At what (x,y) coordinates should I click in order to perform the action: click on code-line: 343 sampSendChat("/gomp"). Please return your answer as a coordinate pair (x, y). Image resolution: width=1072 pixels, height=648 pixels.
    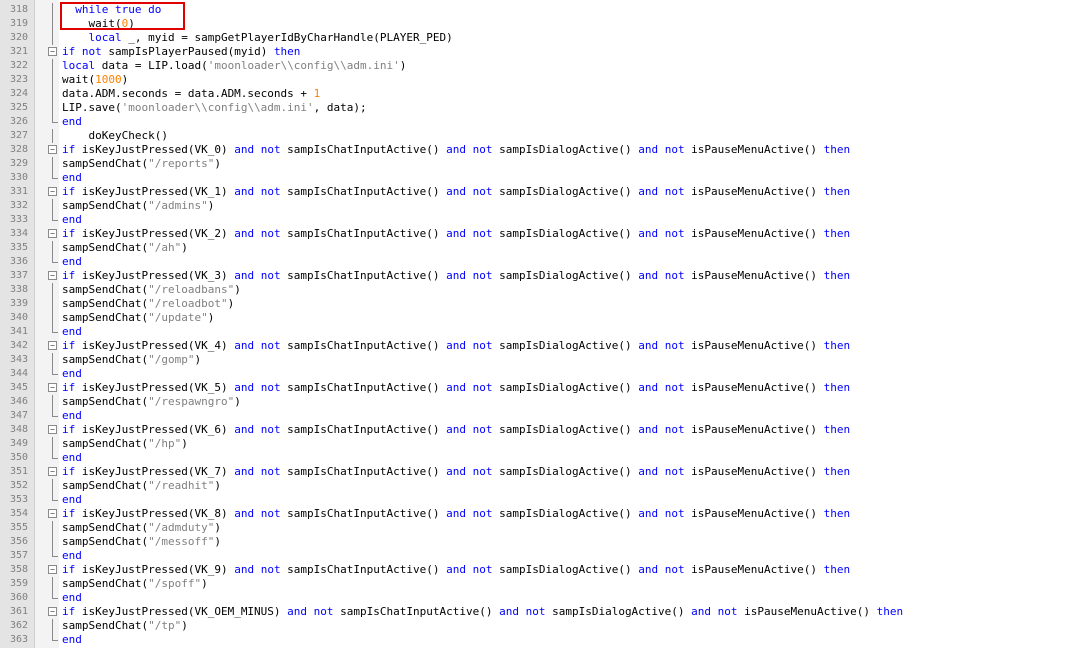
    Looking at the image, I should click on (536, 360).